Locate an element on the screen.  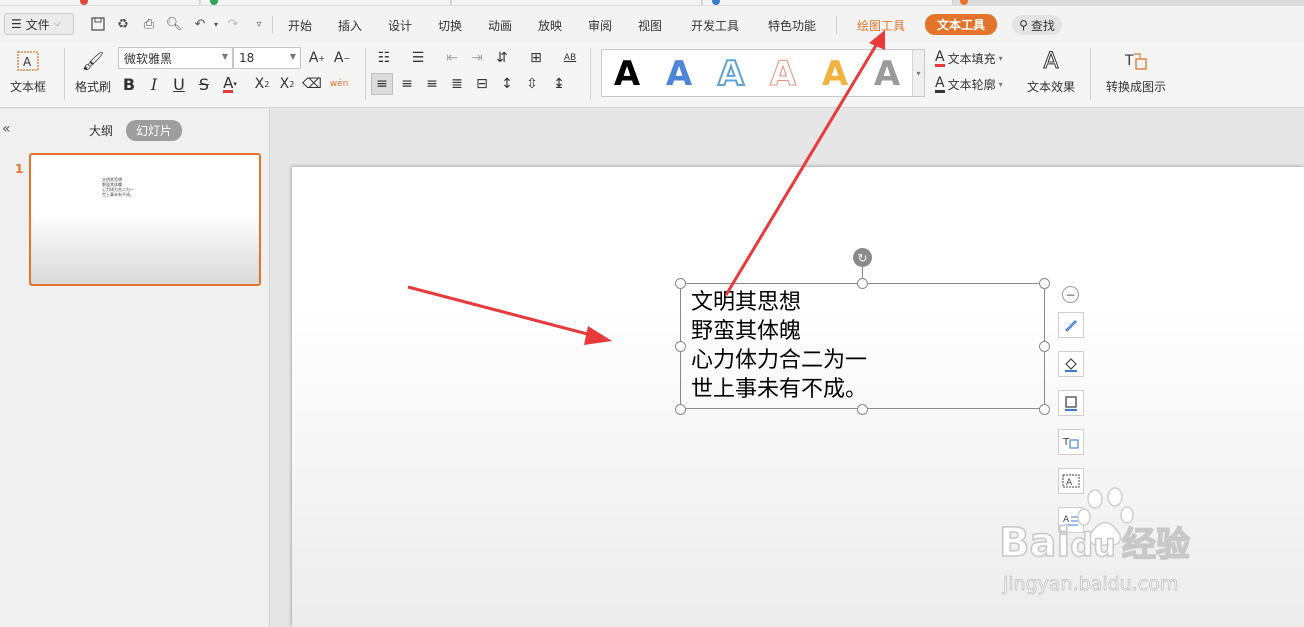
tab-animation: 动画 is located at coordinates (500, 25).